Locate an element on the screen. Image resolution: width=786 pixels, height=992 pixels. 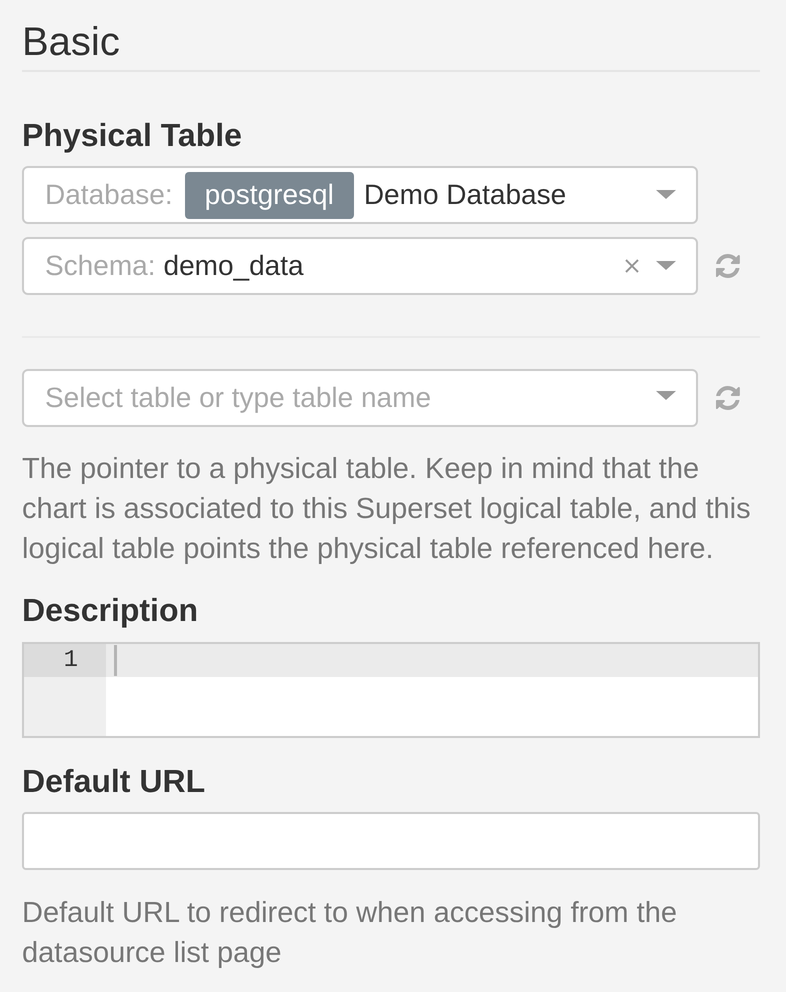
select-value: Demo Database is located at coordinates (465, 195).